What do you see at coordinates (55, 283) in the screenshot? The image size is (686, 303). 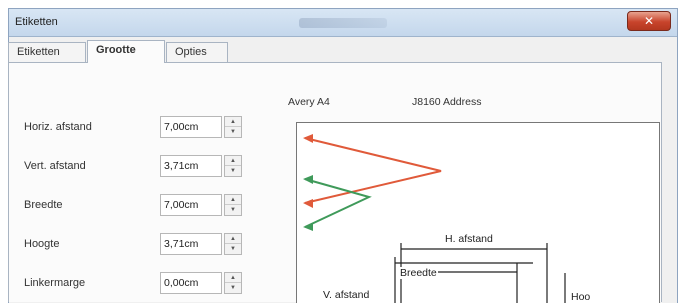 I see `left-margin-label: Linkermarge` at bounding box center [55, 283].